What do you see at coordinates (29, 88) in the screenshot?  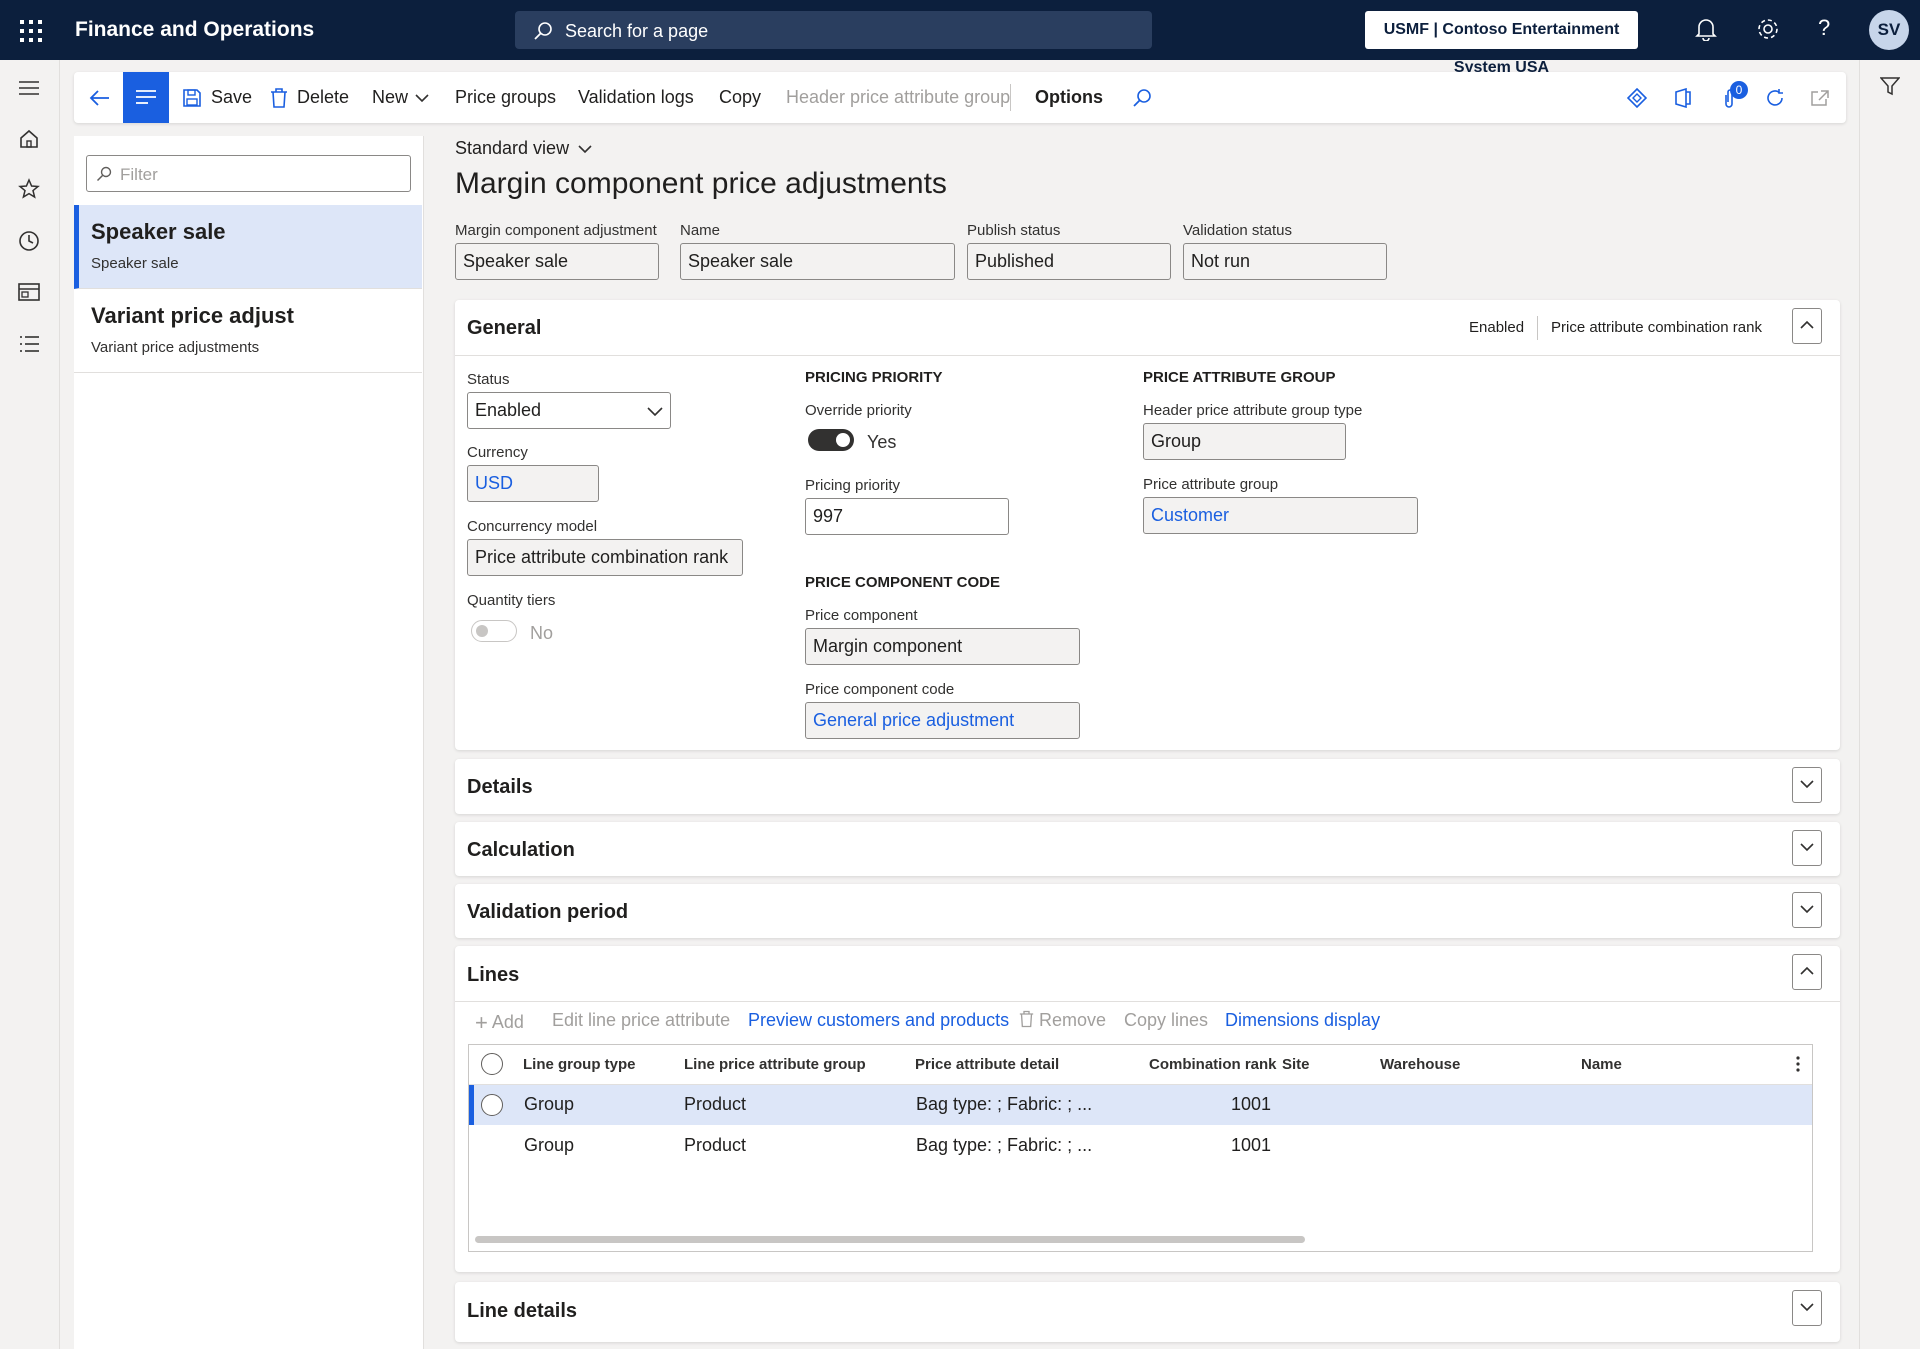 I see `hamburger-icon` at bounding box center [29, 88].